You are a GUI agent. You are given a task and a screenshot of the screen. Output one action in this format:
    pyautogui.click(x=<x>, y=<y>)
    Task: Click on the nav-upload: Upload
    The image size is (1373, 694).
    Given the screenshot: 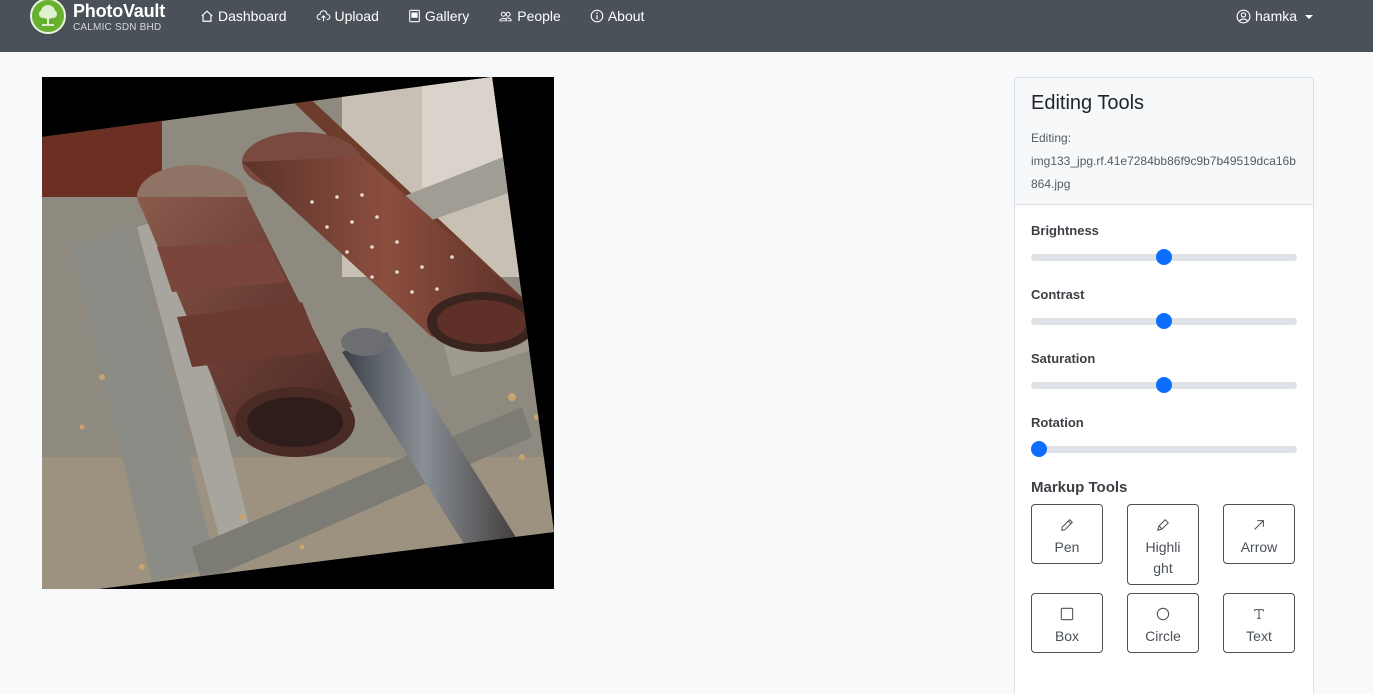 What is the action you would take?
    pyautogui.click(x=347, y=16)
    